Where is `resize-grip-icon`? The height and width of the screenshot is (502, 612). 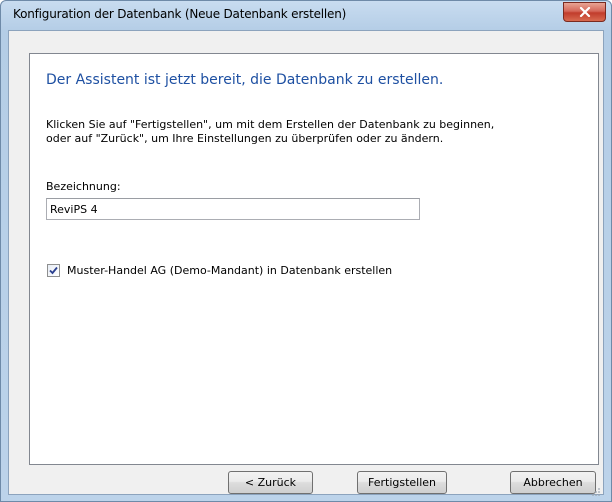
resize-grip-icon is located at coordinates (596, 489).